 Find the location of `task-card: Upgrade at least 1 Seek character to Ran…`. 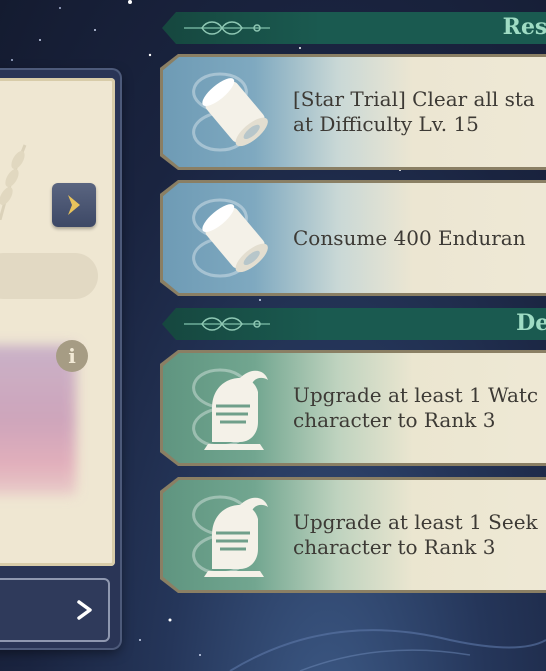

task-card: Upgrade at least 1 Seek character to Ran… is located at coordinates (353, 535).